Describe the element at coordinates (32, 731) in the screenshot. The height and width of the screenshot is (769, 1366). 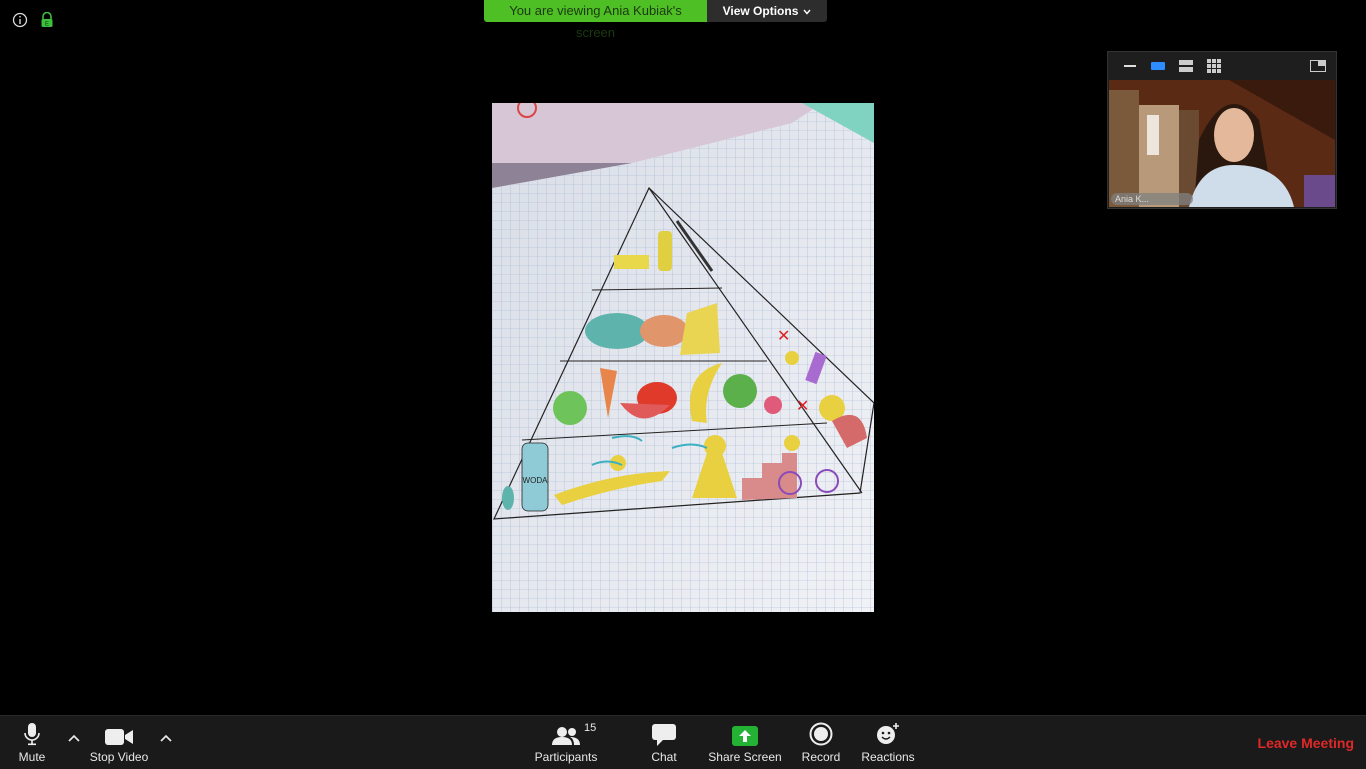
I see `microphone-icon` at that location.